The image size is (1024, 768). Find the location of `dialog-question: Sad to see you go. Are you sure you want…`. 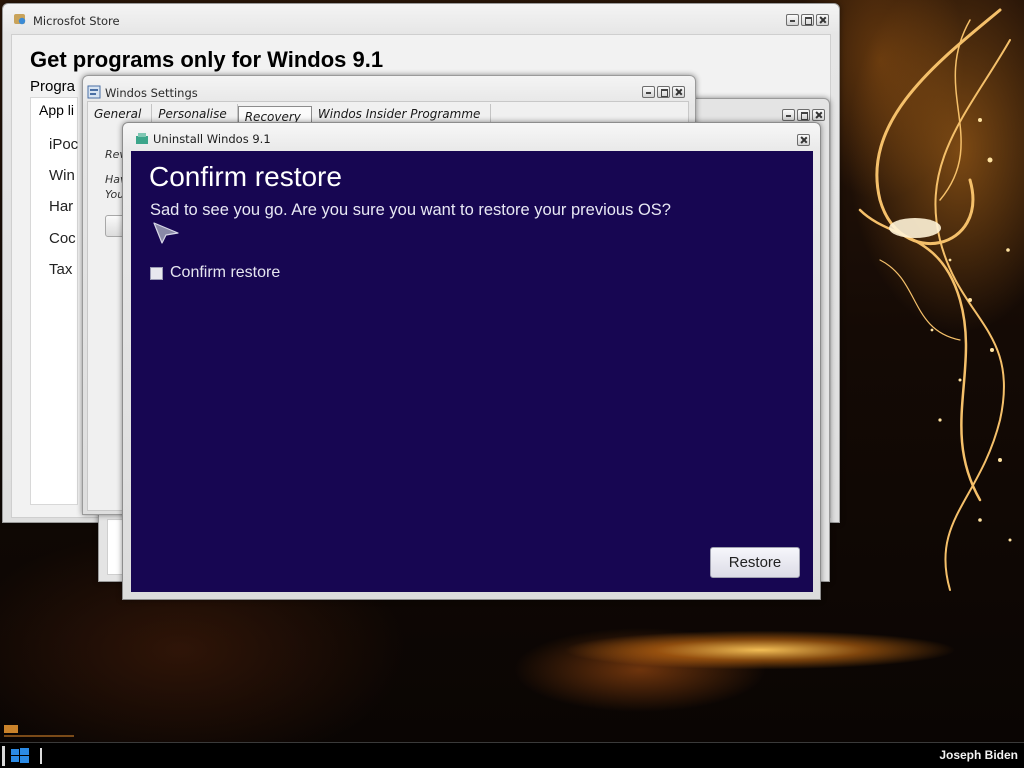

dialog-question: Sad to see you go. Are you sure you want… is located at coordinates (410, 210).